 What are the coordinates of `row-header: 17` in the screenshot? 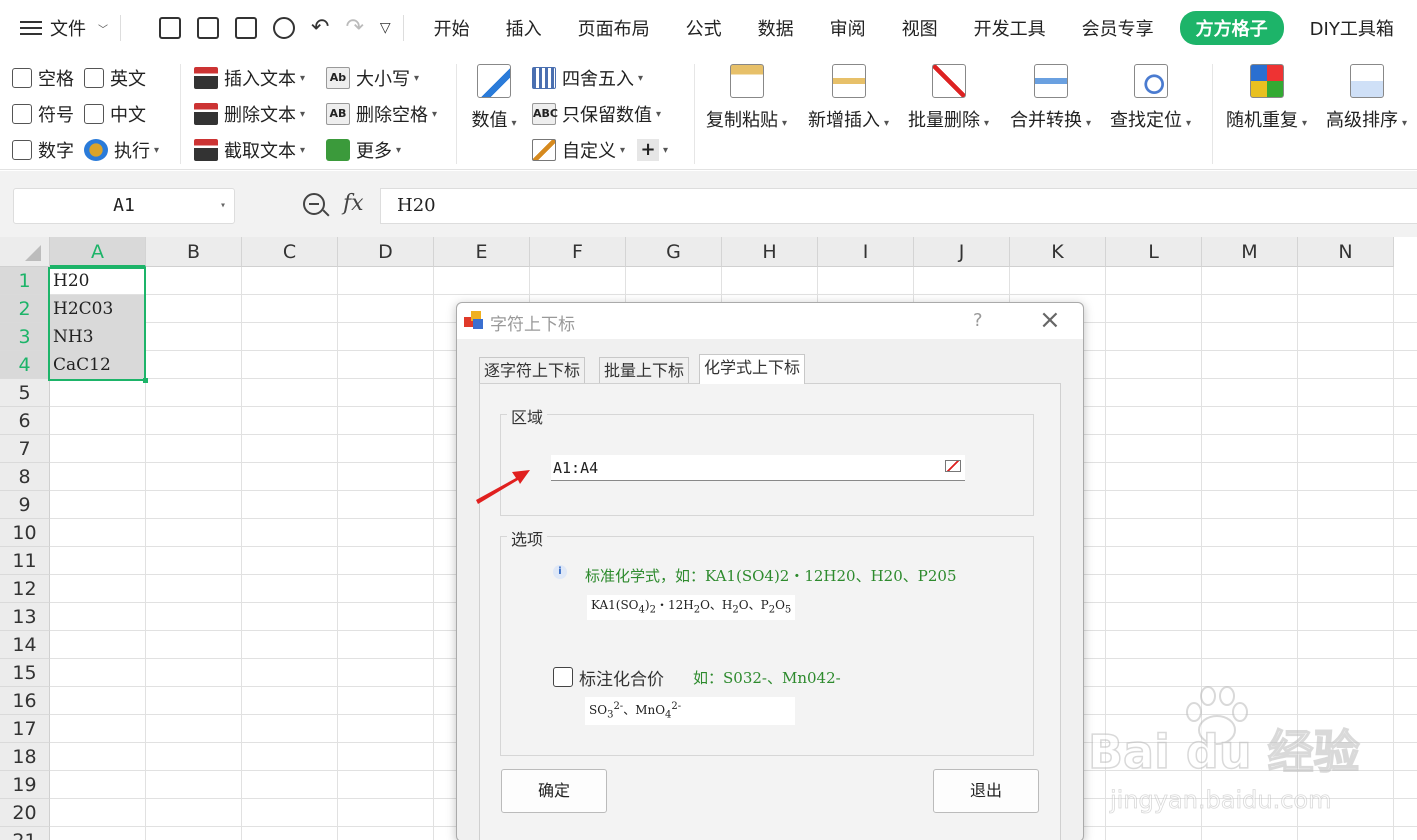 It's located at (25, 729).